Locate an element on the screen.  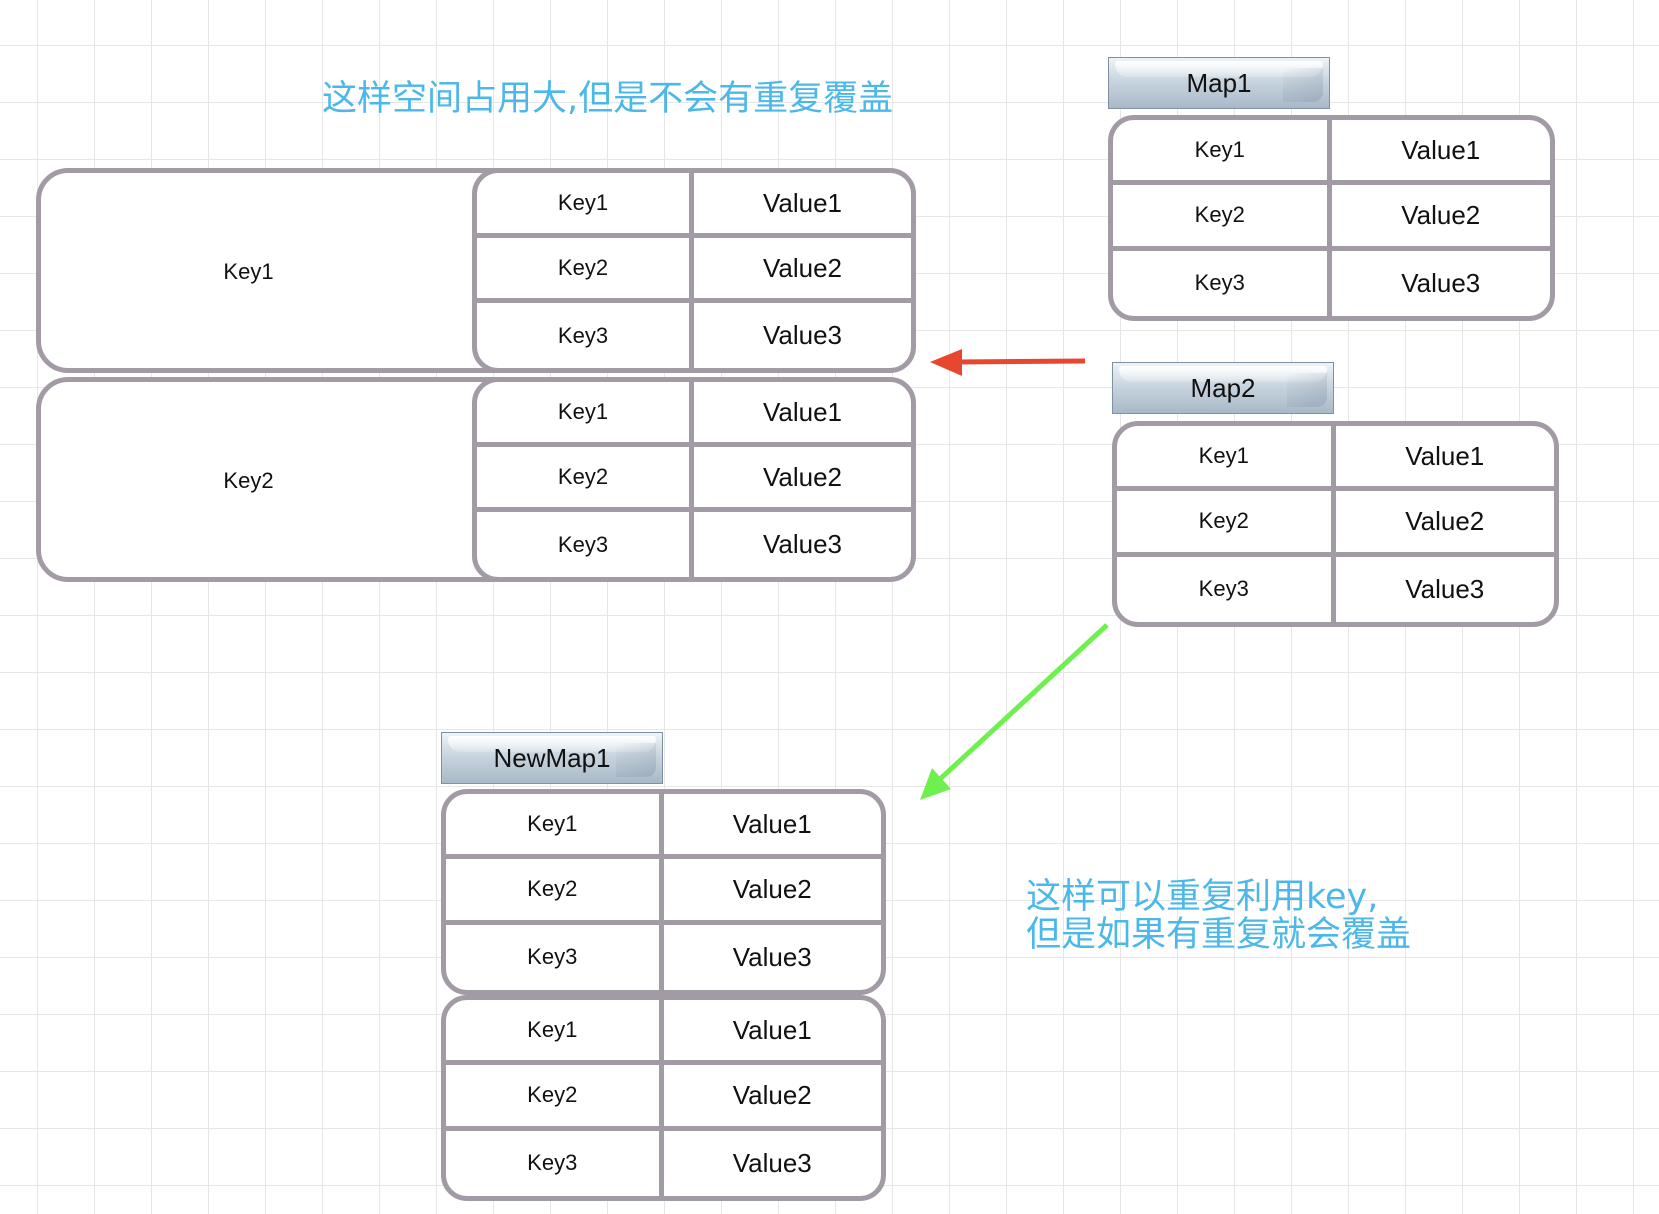
connector-arrows is located at coordinates (1014, 574).